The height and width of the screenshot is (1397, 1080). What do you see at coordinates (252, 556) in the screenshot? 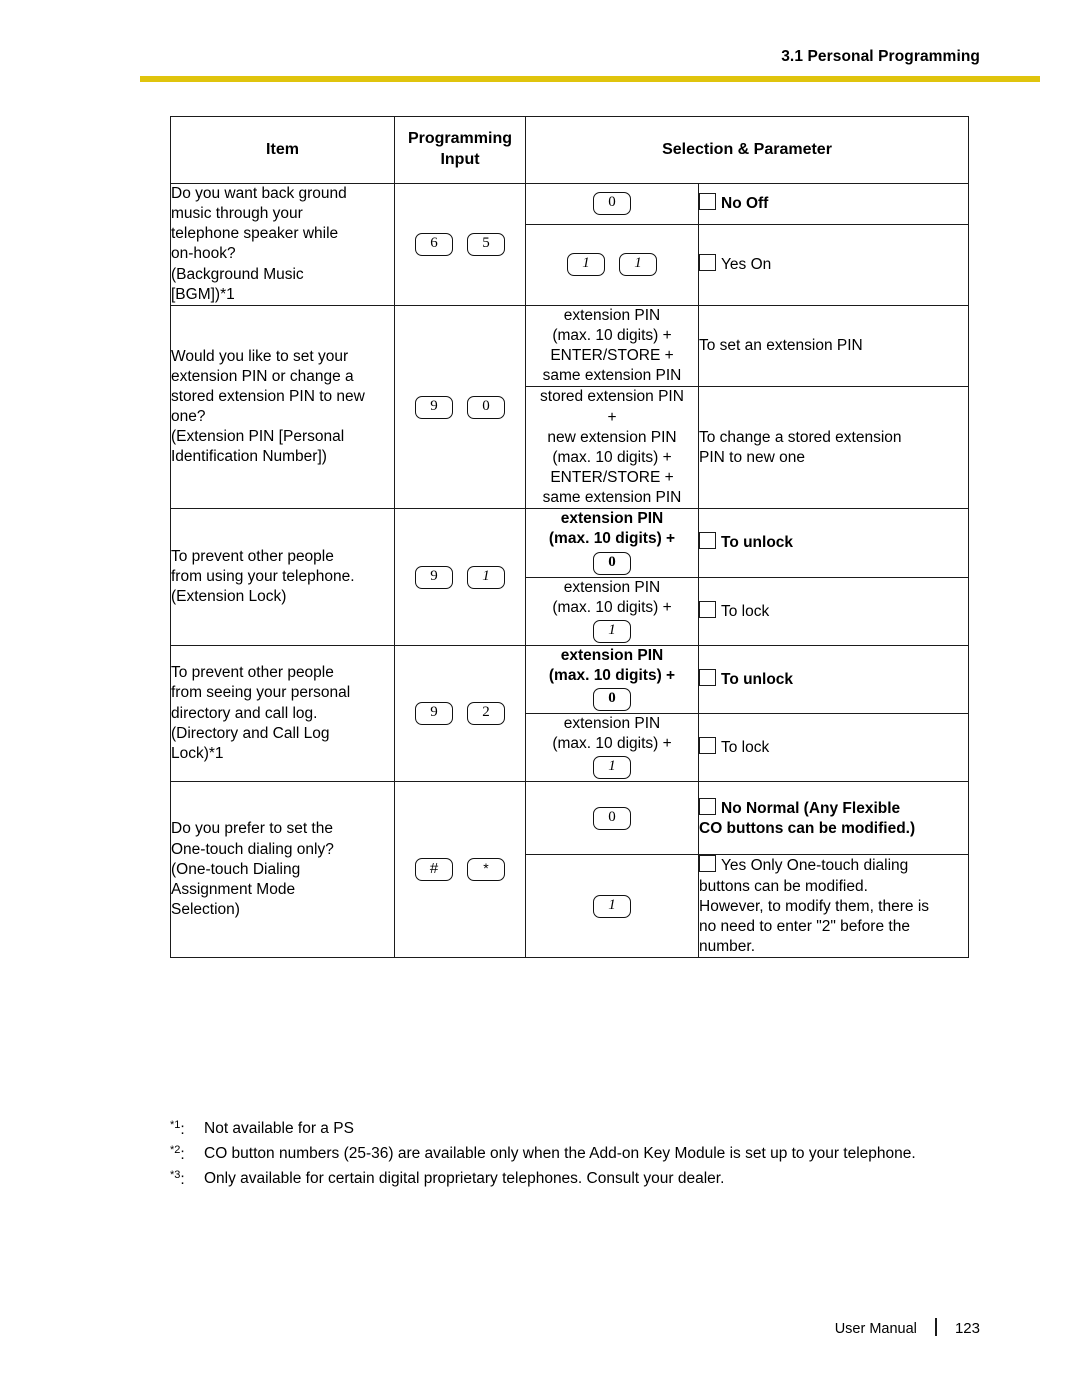
I see `item-line: To prevent other people` at bounding box center [252, 556].